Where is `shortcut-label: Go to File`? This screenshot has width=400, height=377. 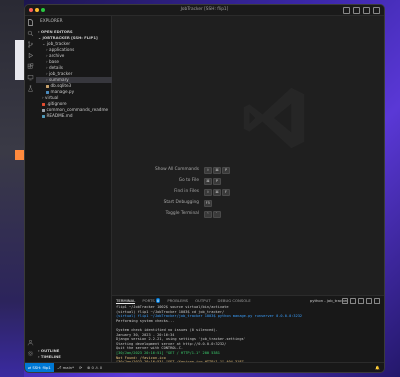 shortcut-label: Go to File is located at coordinates (188, 180).